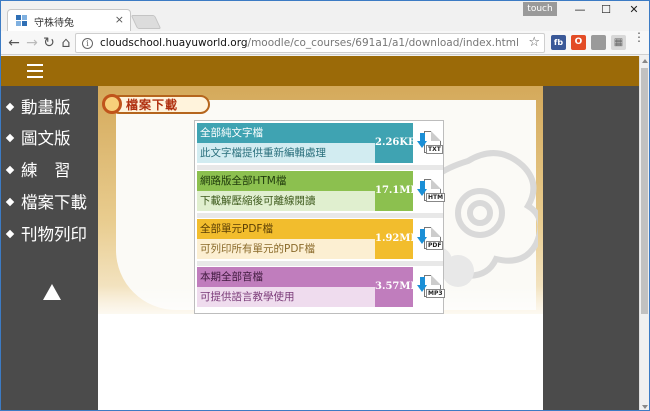  Describe the element at coordinates (634, 10) in the screenshot. I see `close-window-button: ✕` at that location.